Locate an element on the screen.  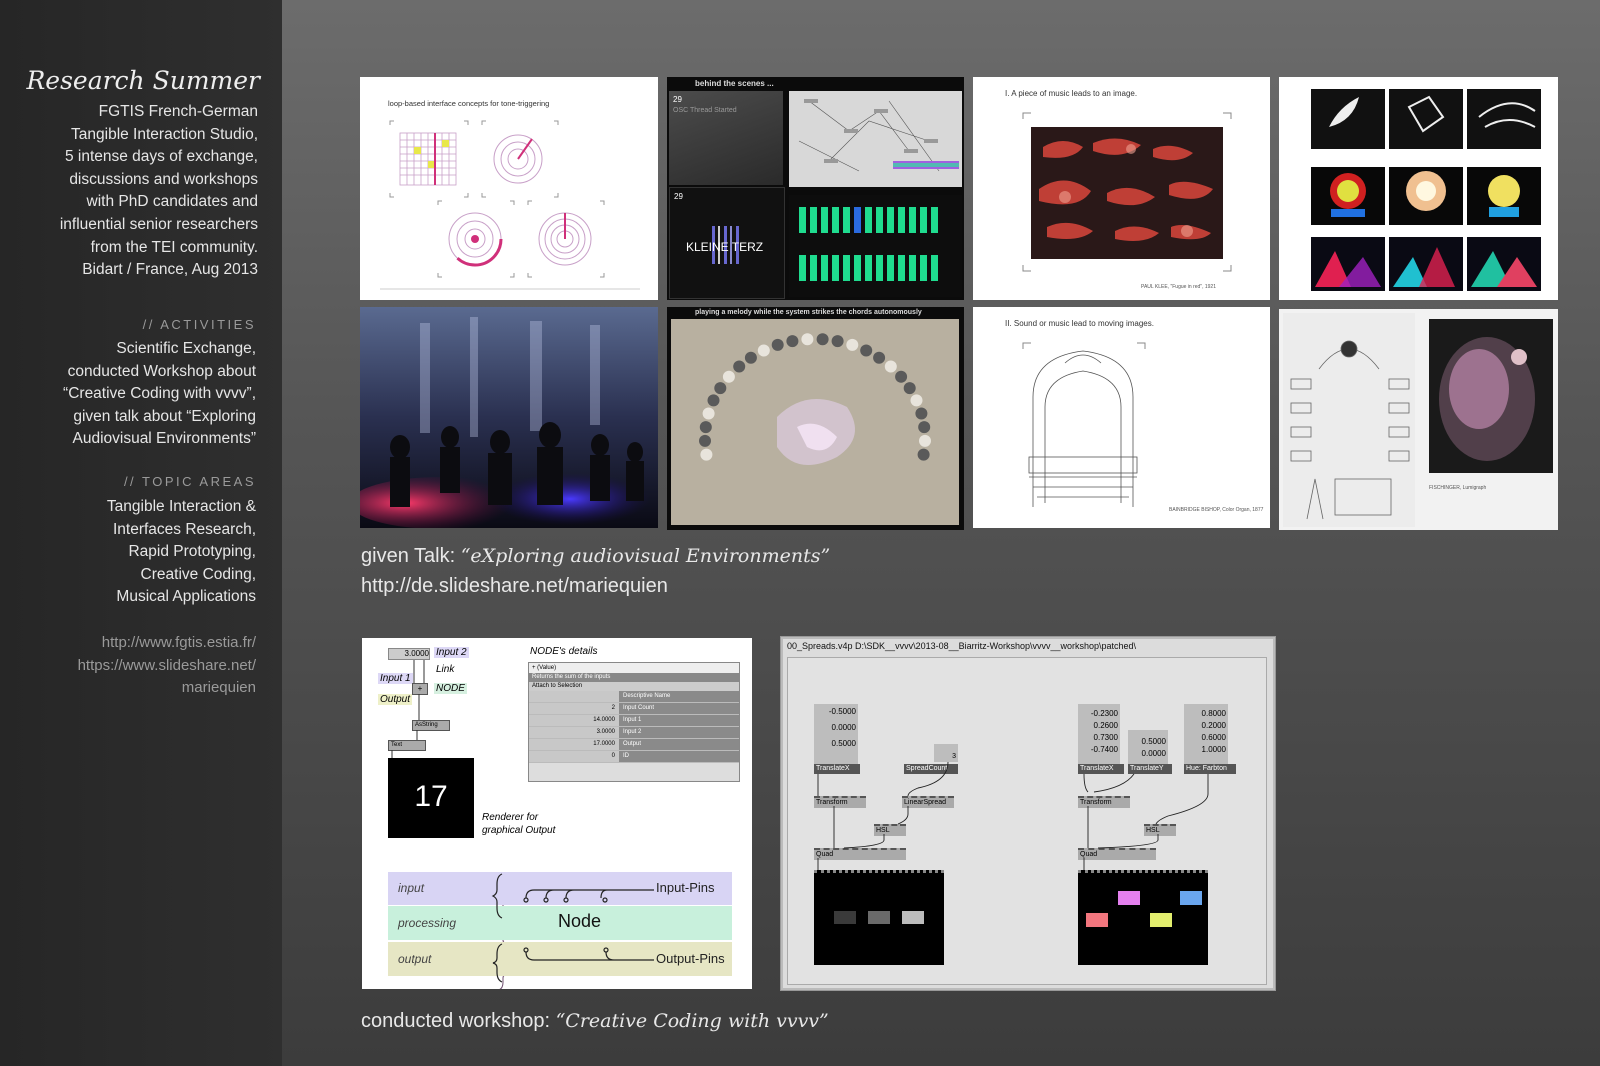
linearspread-node: LinearSpread is located at coordinates (928, 802).